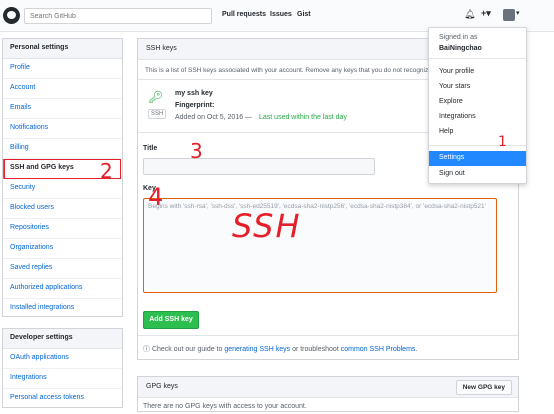 This screenshot has height=414, width=554. What do you see at coordinates (518, 13) in the screenshot?
I see `chevron-down-icon: ▾` at bounding box center [518, 13].